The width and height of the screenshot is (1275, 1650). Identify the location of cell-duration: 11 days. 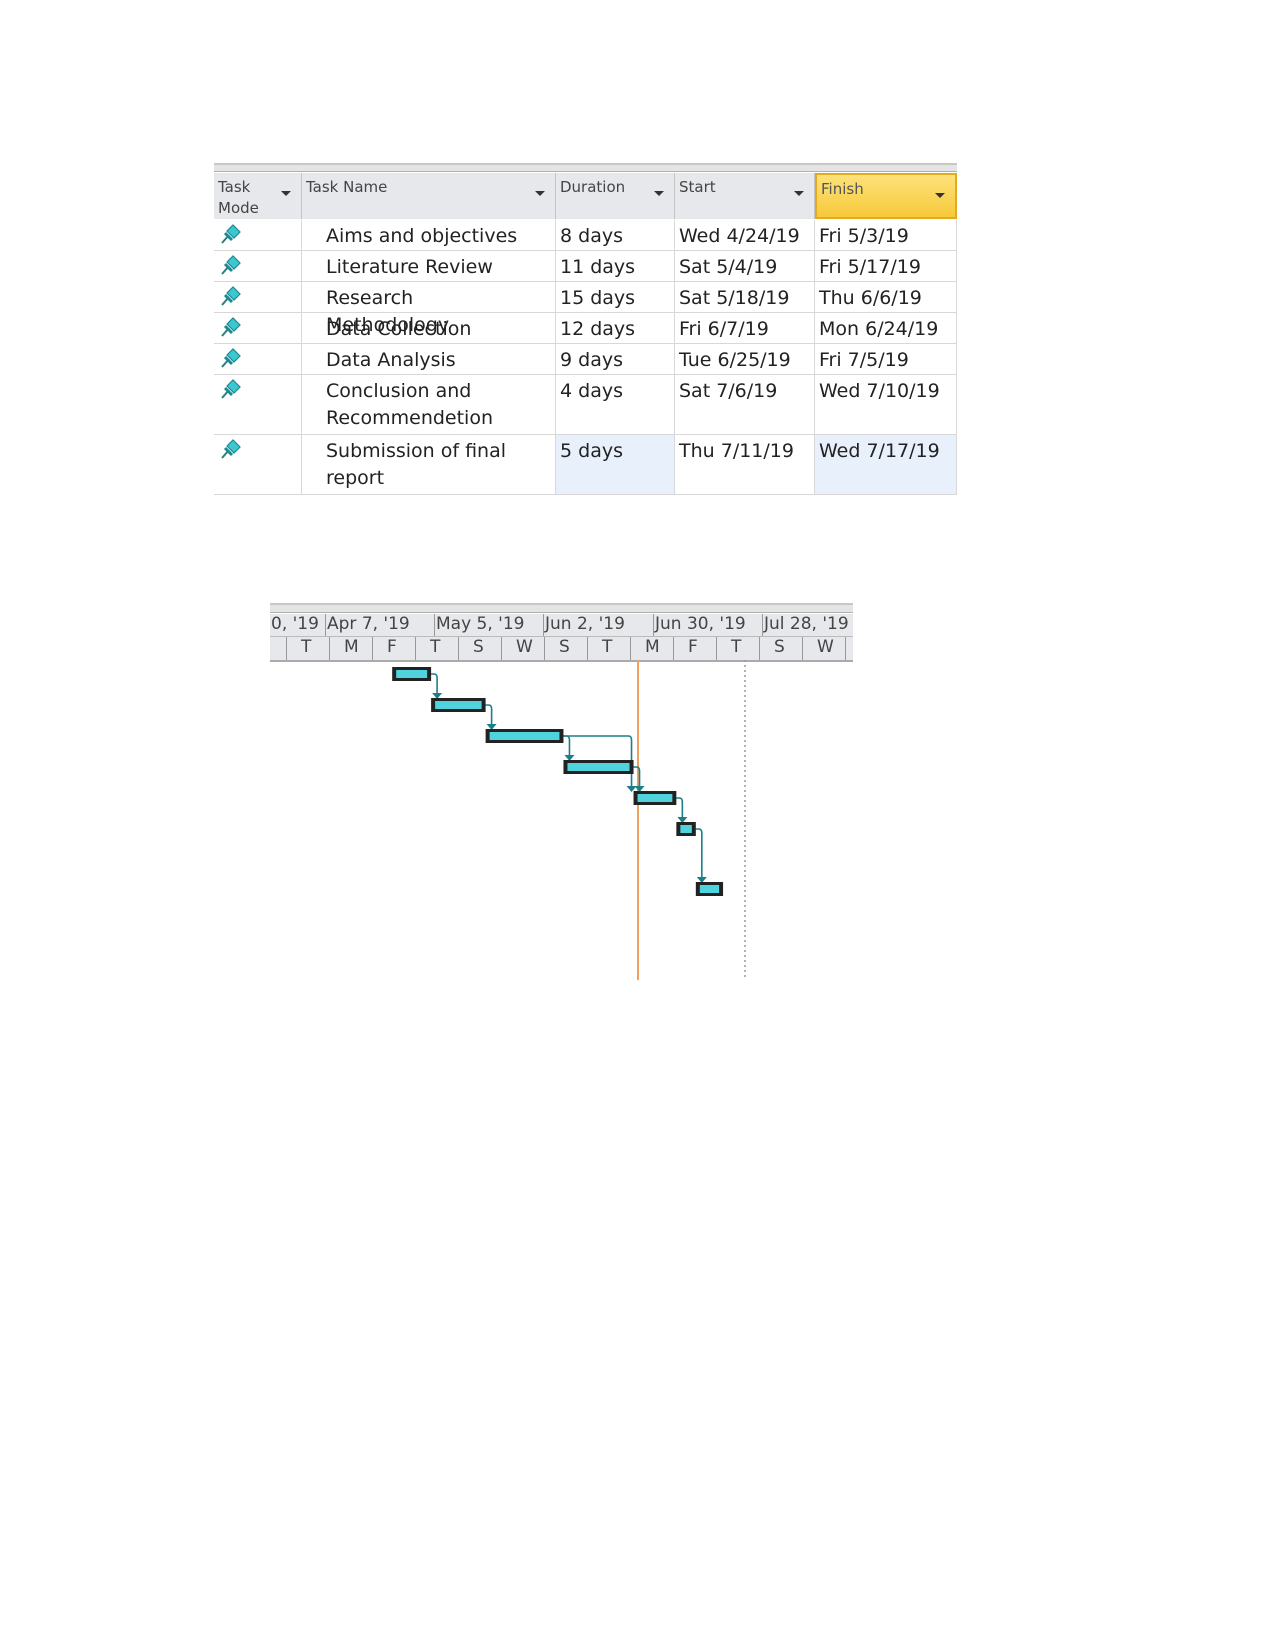
(615, 266).